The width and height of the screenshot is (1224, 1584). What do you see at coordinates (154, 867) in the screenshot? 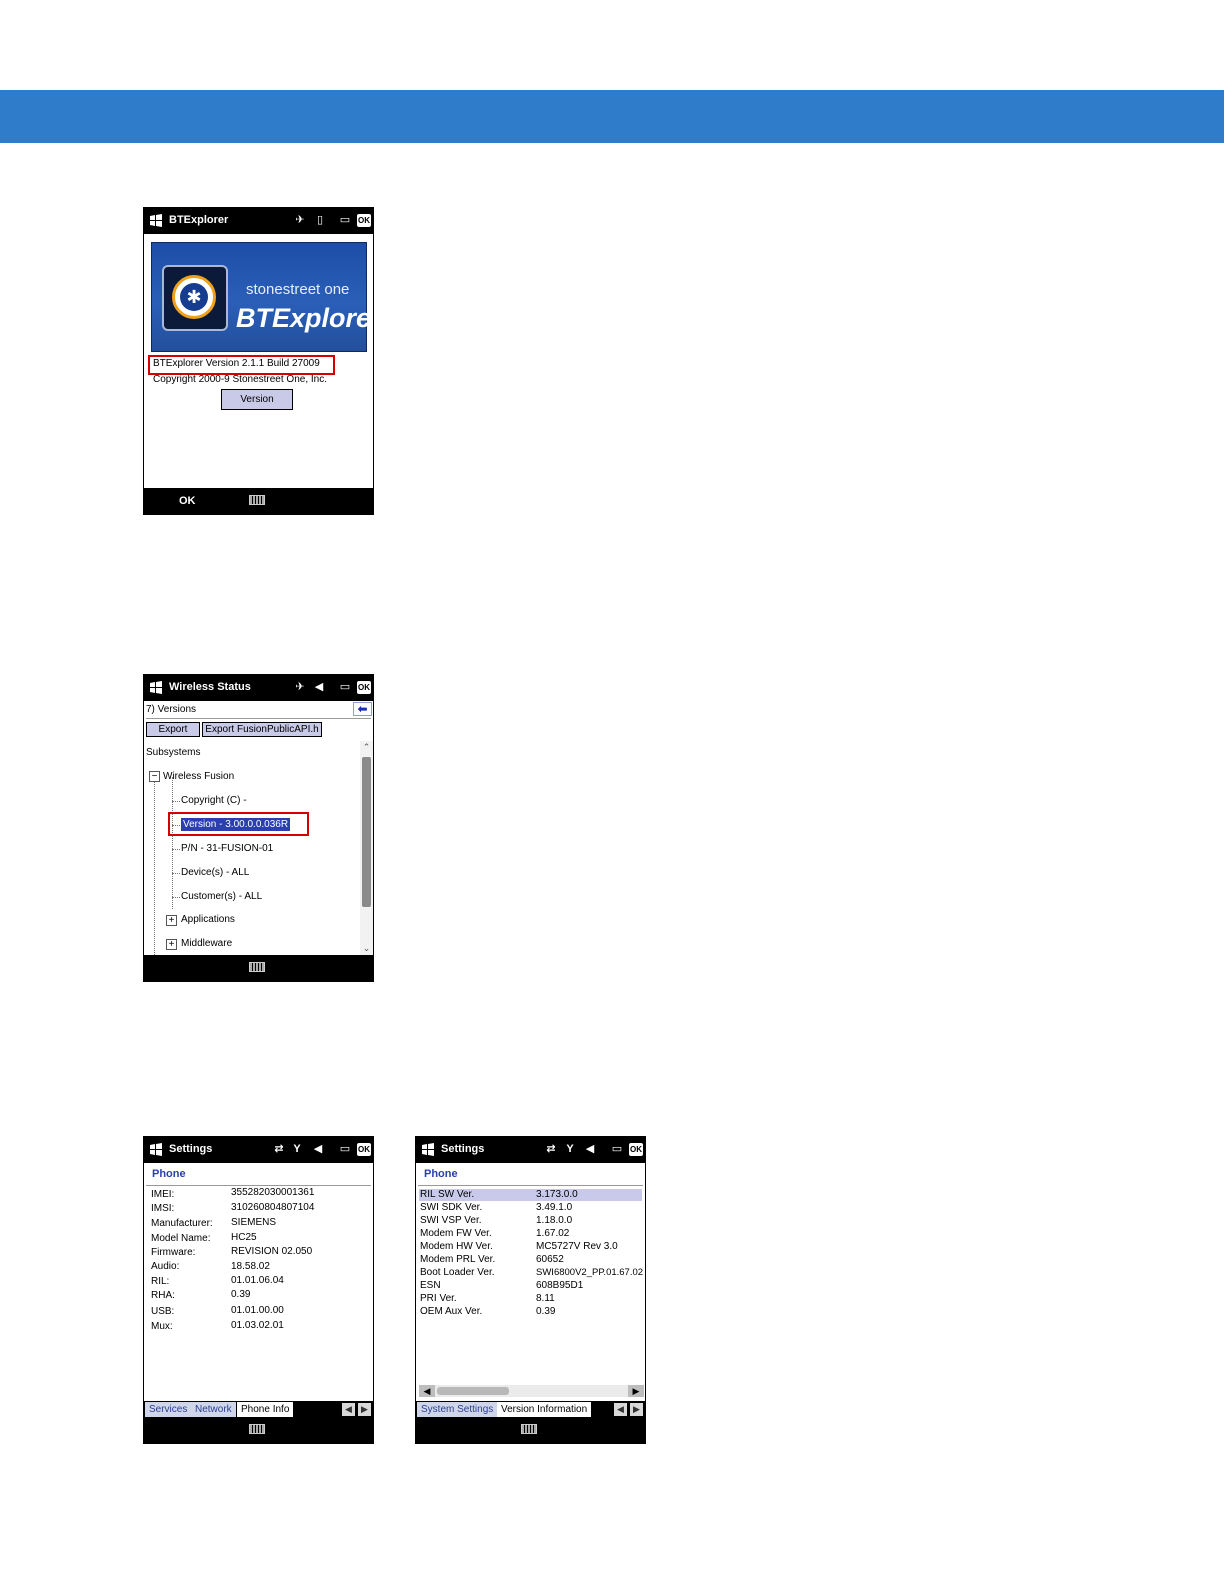
I see `tree-guide` at bounding box center [154, 867].